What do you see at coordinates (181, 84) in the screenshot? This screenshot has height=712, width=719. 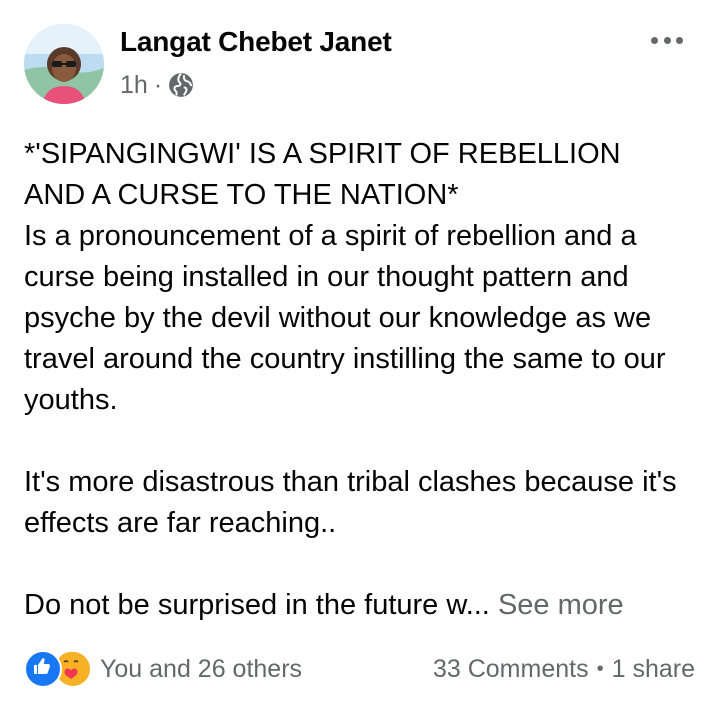 I see `globe-icon` at bounding box center [181, 84].